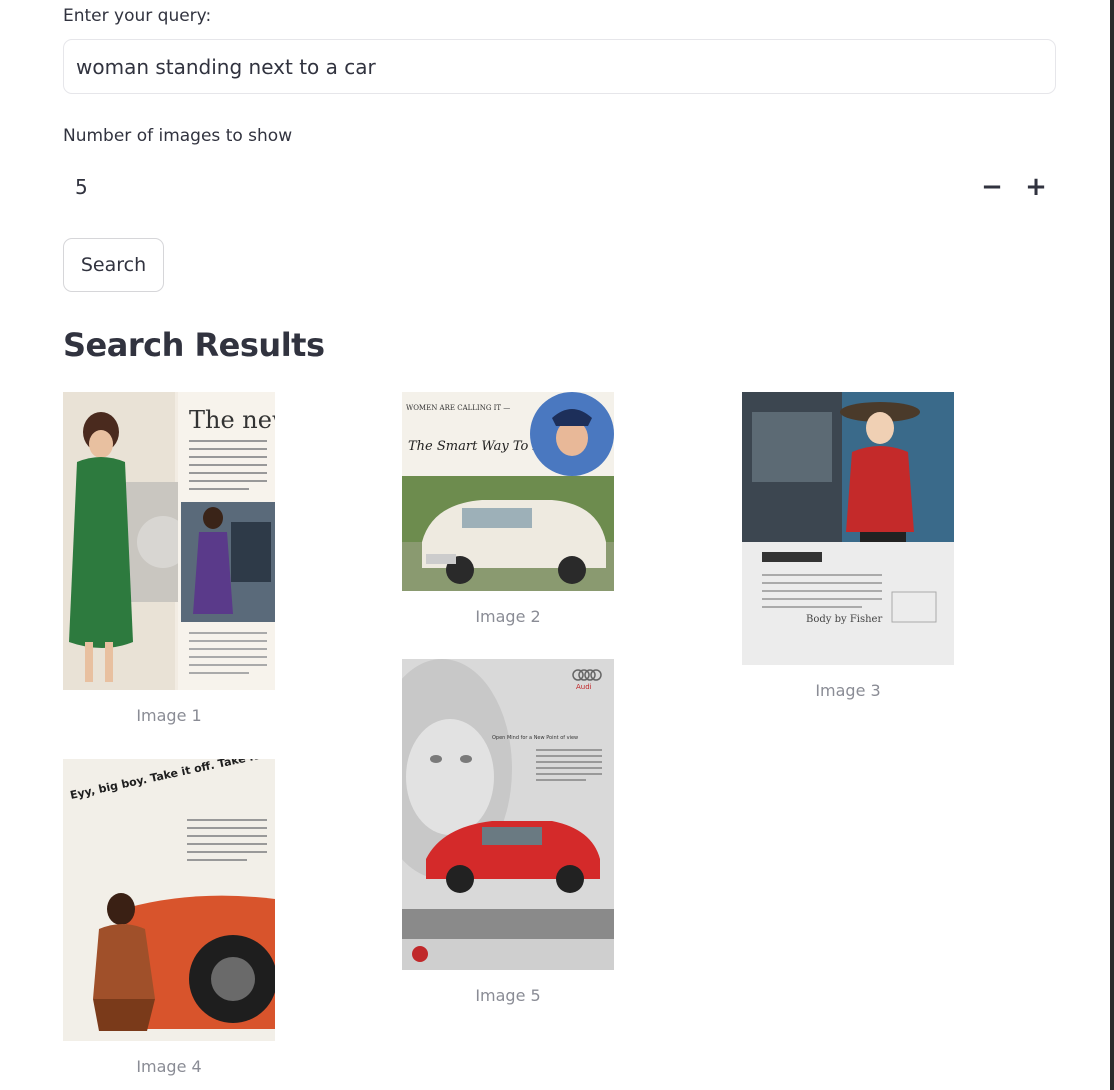  What do you see at coordinates (1112, 545) in the screenshot?
I see `scrollbar` at bounding box center [1112, 545].